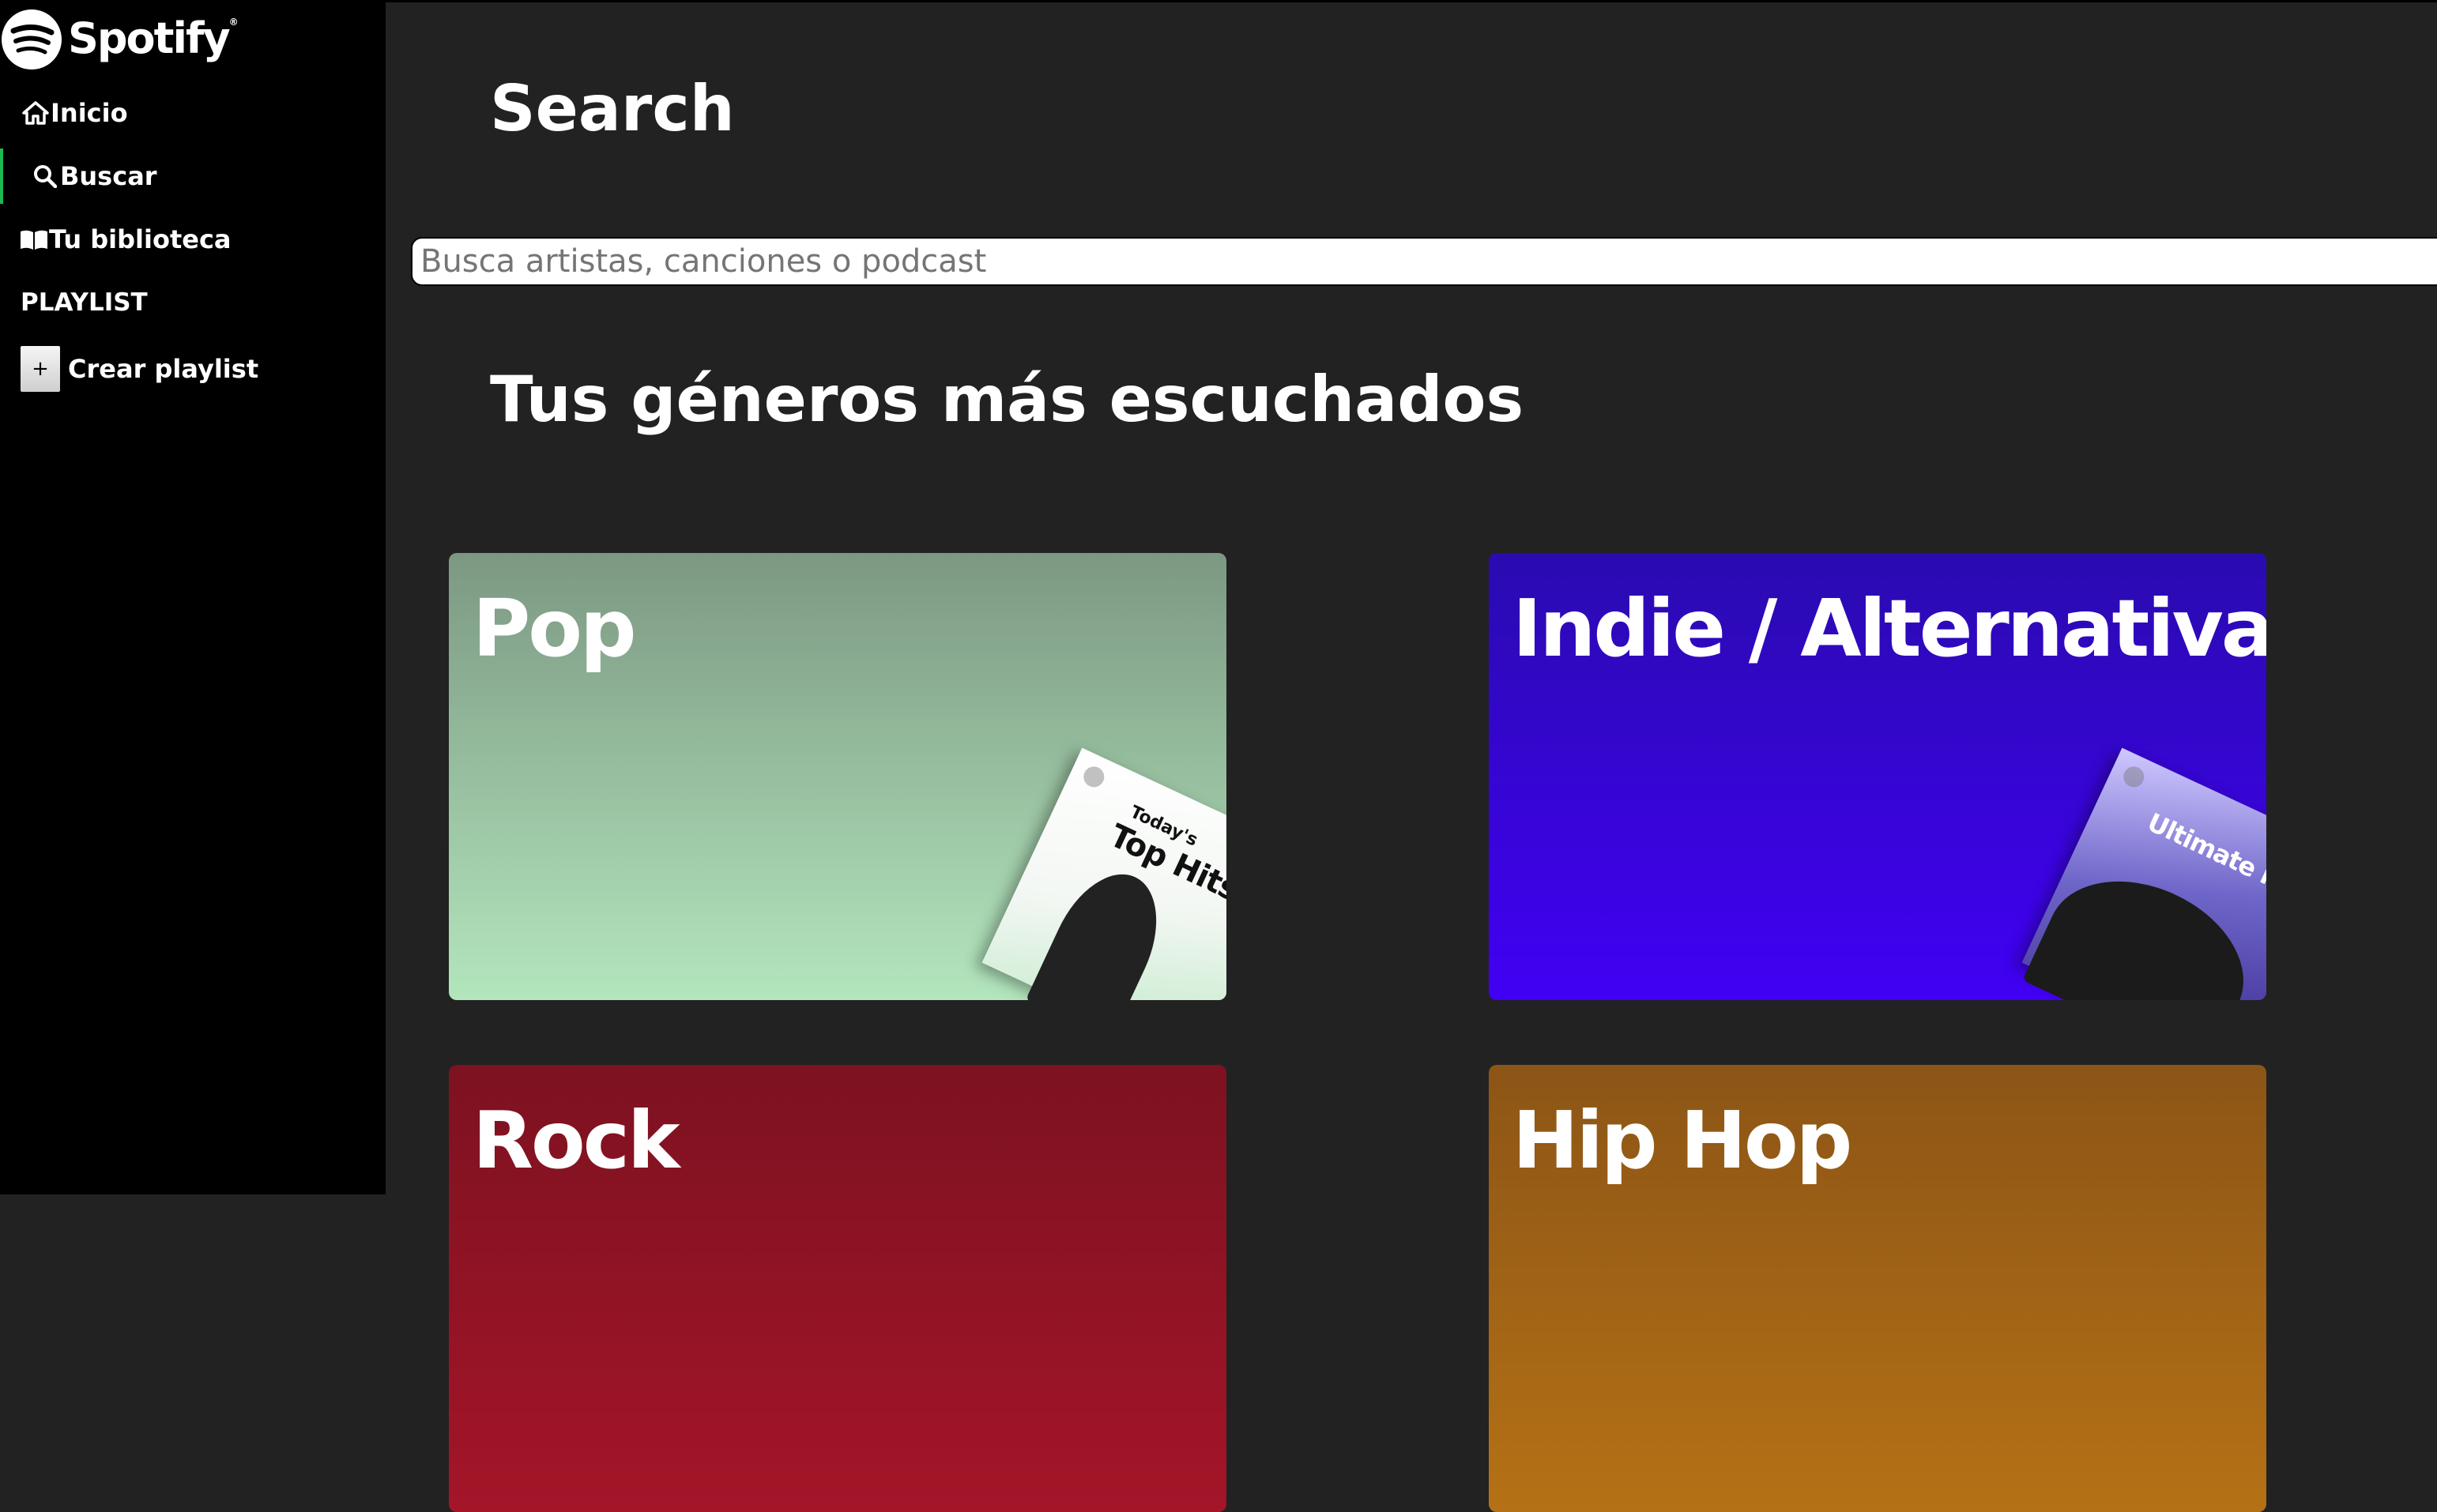 Image resolution: width=2437 pixels, height=1512 pixels. I want to click on sidebar-item-biblioteca: Tu biblioteca, so click(193, 239).